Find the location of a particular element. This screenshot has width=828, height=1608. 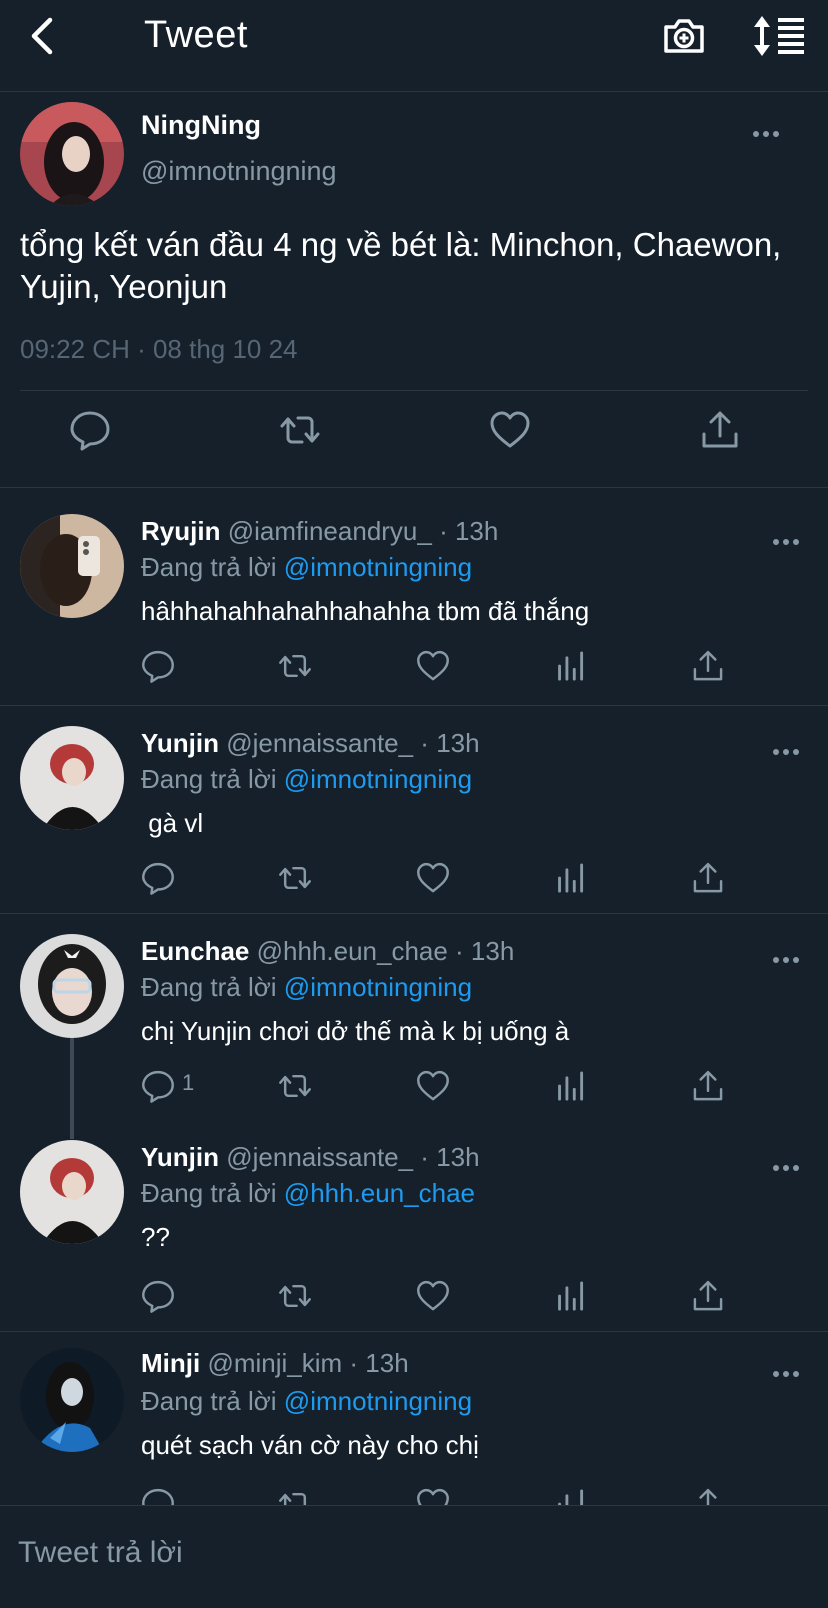

reply-author-name: Minji is located at coordinates (170, 1363).